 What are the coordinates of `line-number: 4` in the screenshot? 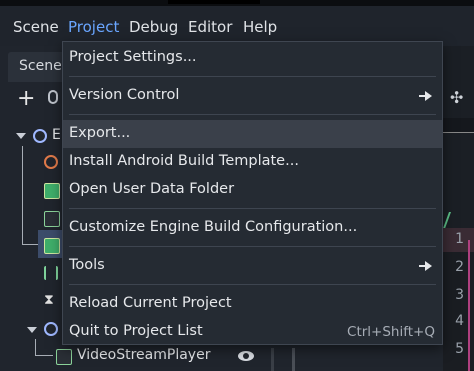 It's located at (459, 321).